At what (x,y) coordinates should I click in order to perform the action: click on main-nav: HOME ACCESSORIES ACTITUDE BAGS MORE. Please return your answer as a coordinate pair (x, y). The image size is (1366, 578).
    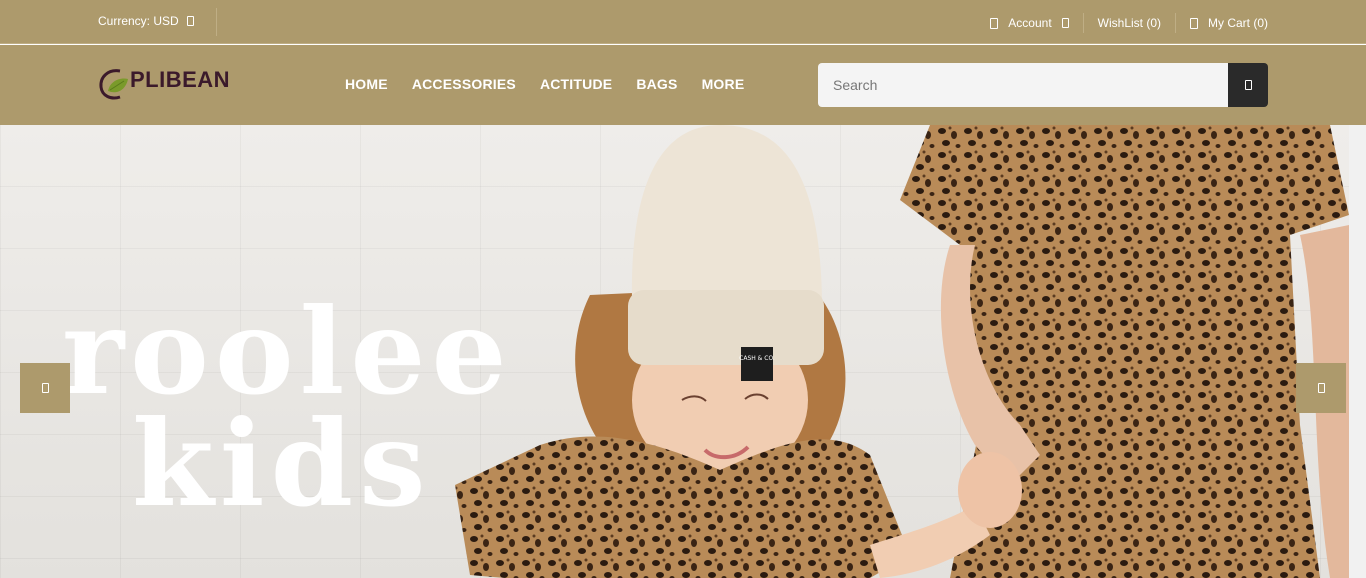
    Looking at the image, I should click on (544, 84).